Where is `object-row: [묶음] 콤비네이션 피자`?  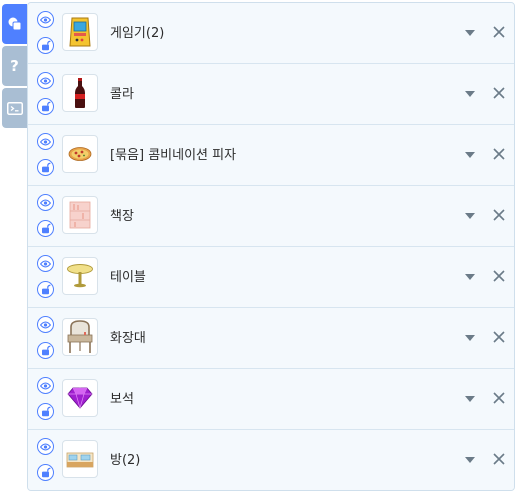
object-row: [묶음] 콤비네이션 피자 is located at coordinates (271, 155).